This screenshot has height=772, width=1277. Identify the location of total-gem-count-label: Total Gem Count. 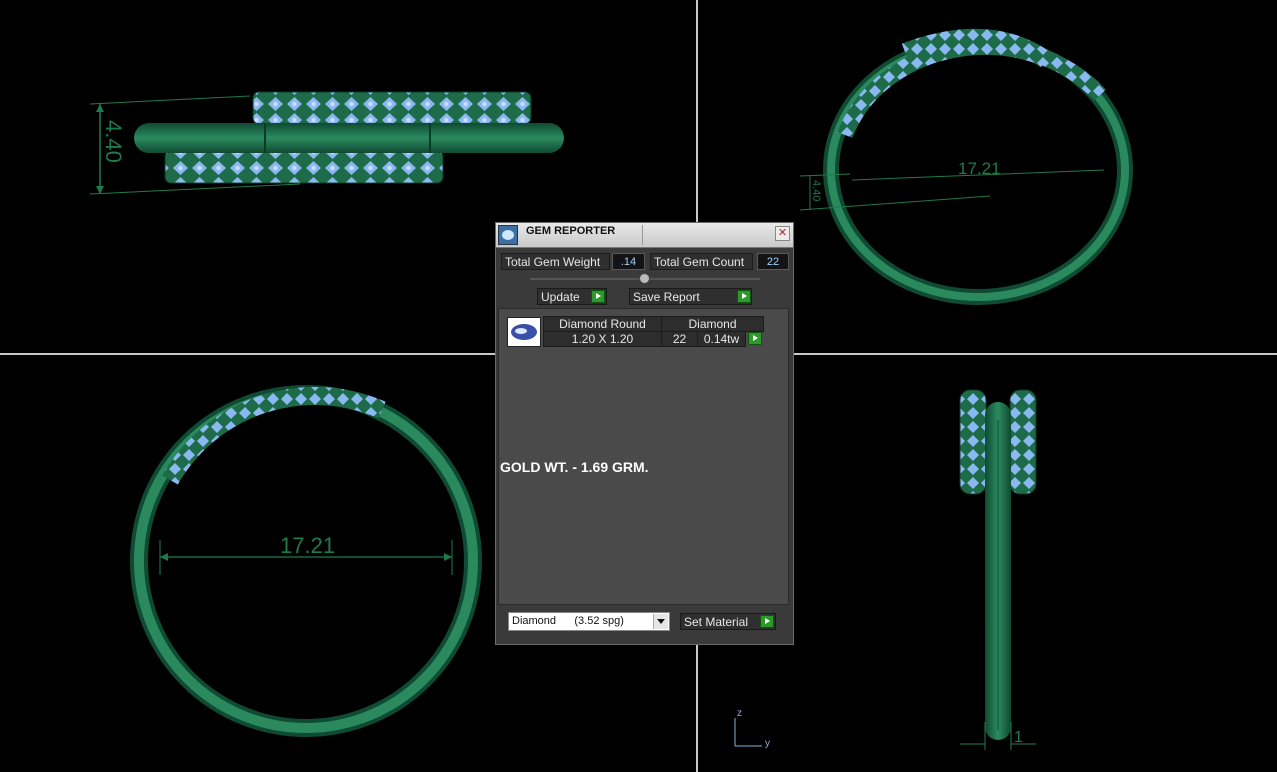
(701, 261).